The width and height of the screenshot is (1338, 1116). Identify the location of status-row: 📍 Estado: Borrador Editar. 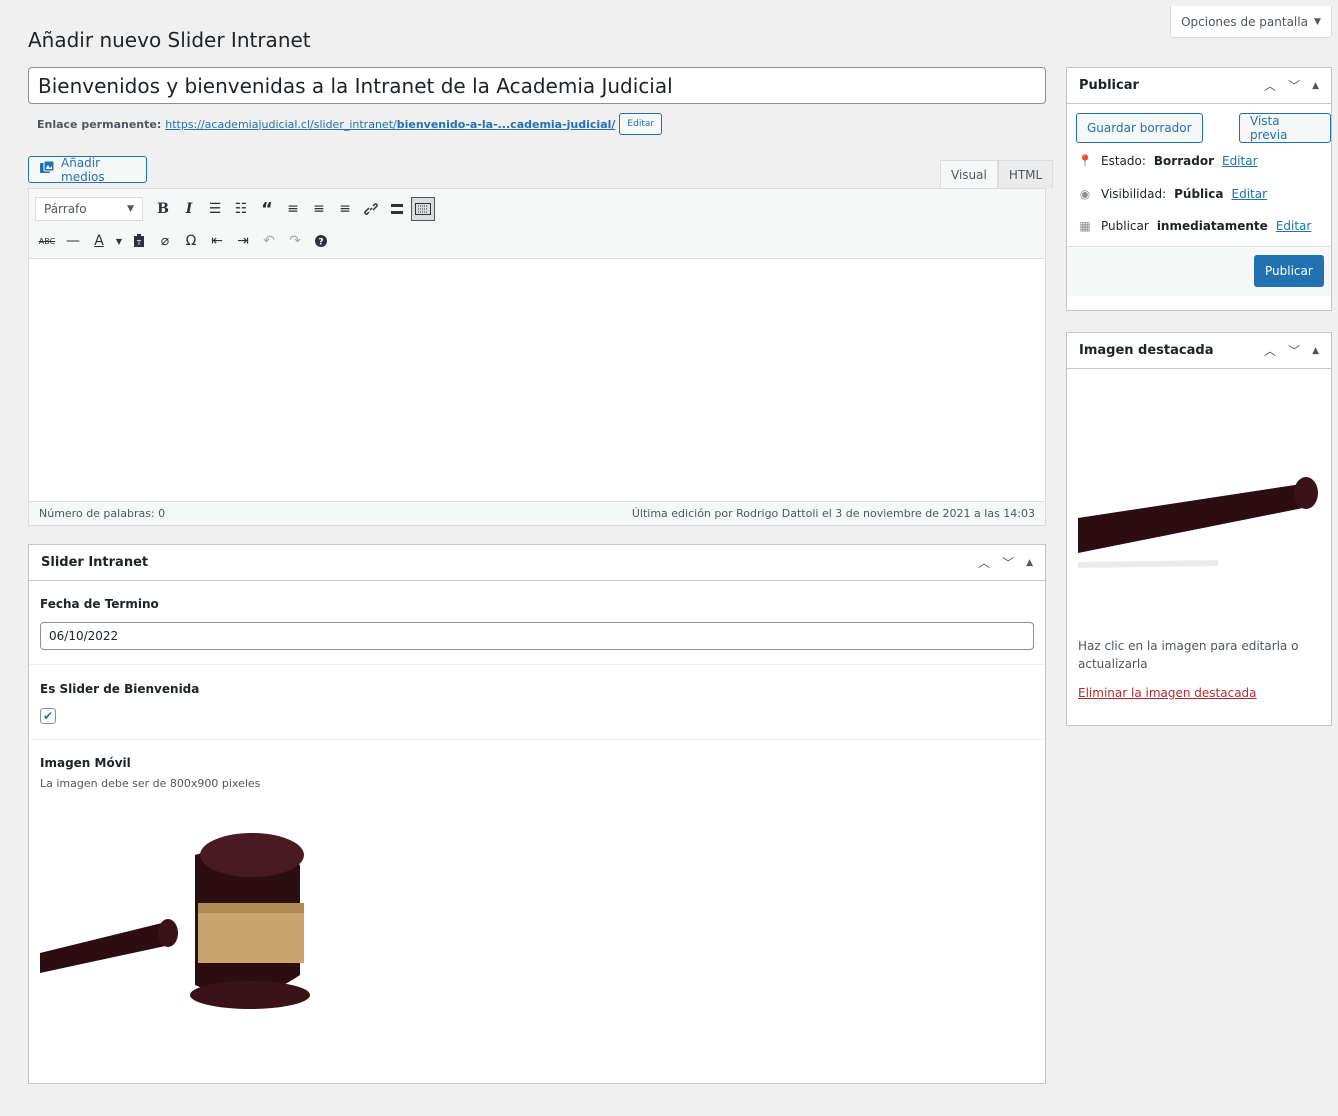
(1167, 161).